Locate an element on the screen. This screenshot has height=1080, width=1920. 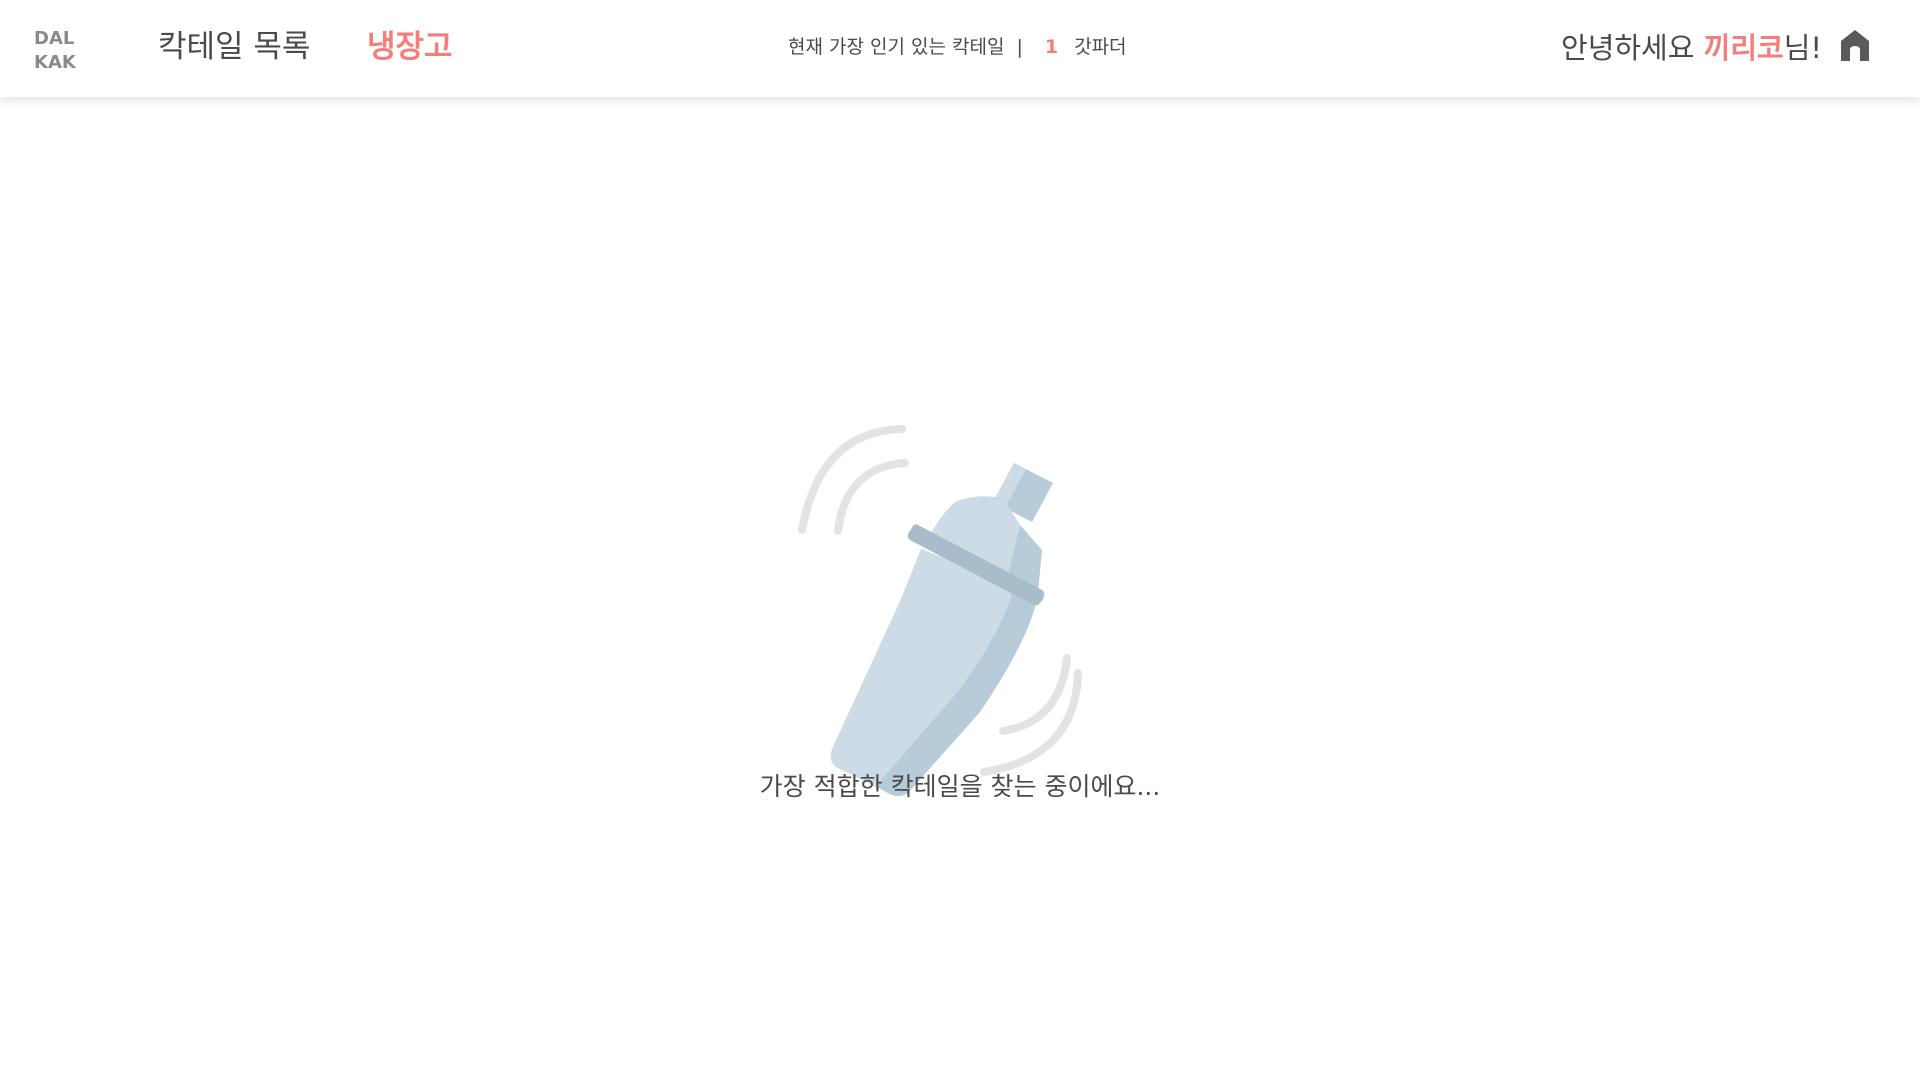
home-button is located at coordinates (1855, 45).